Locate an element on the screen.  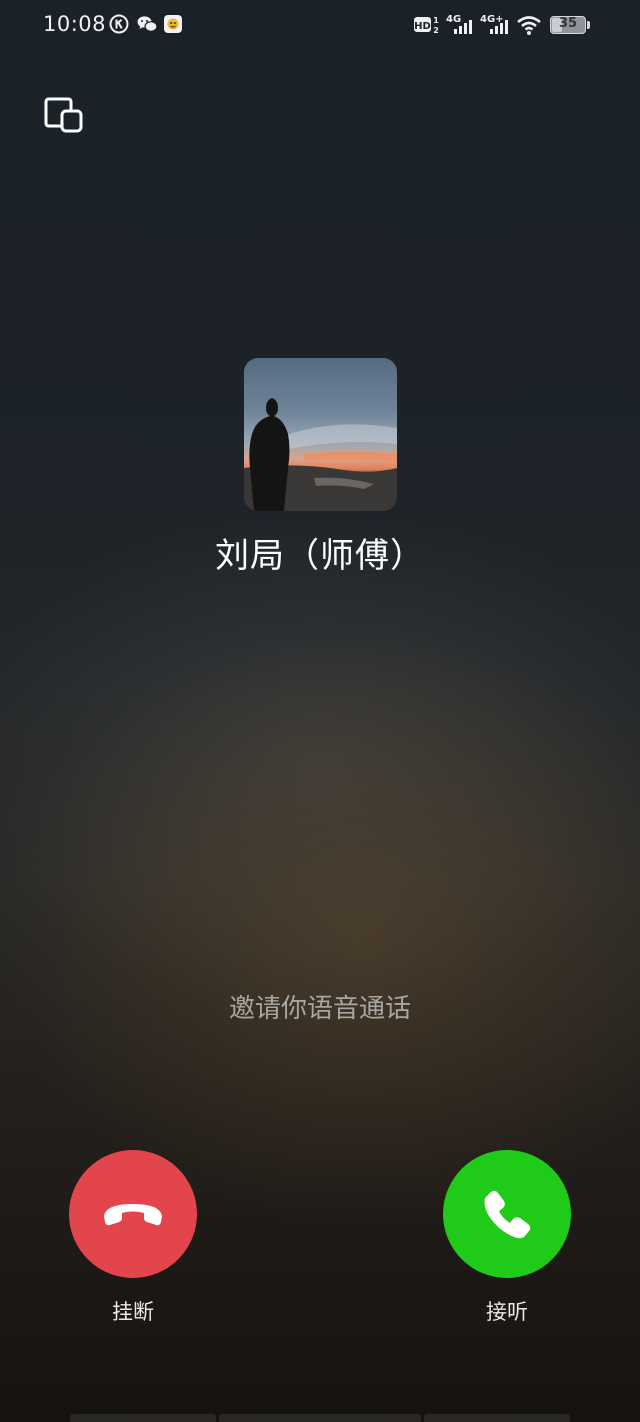
svg-text: 1 is located at coordinates (436, 20).